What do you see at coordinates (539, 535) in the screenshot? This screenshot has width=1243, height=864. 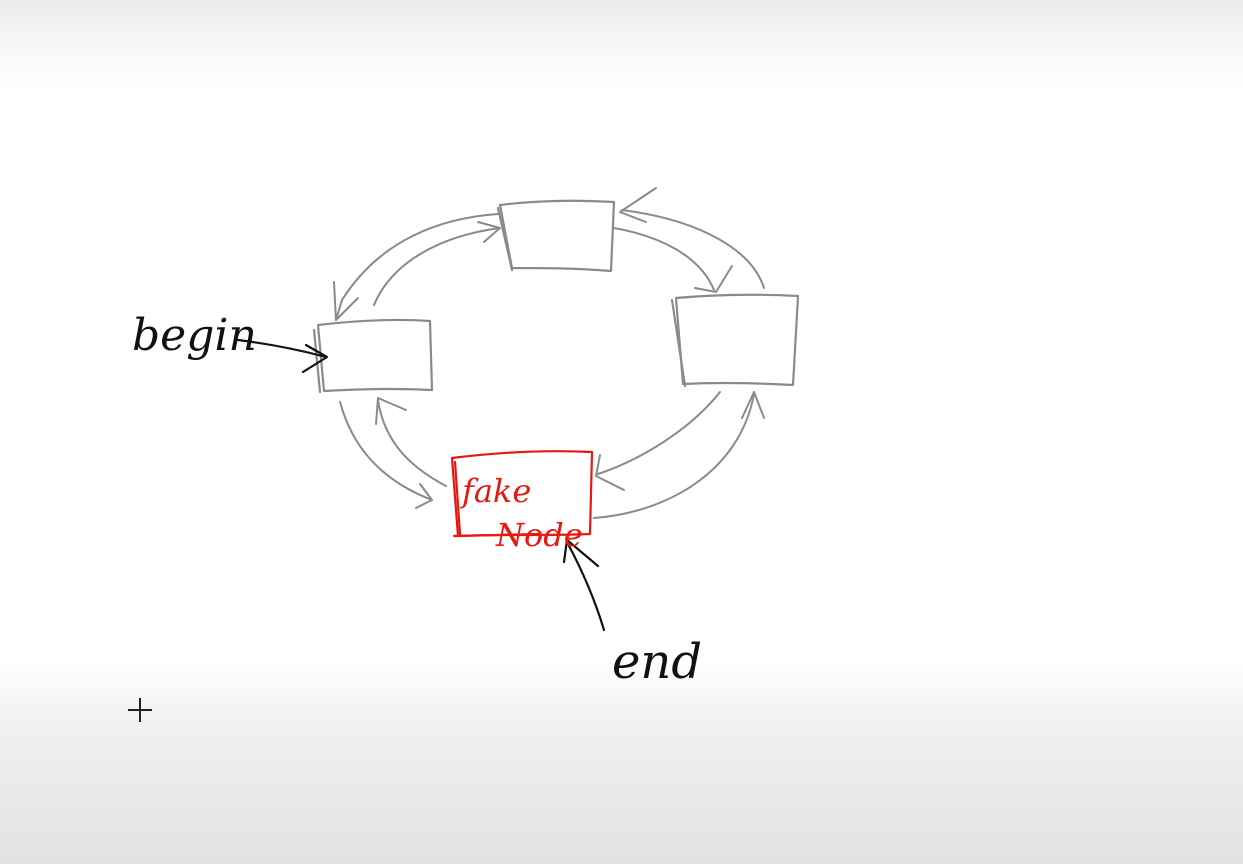 I see `fake-node-label-line2: Node` at bounding box center [539, 535].